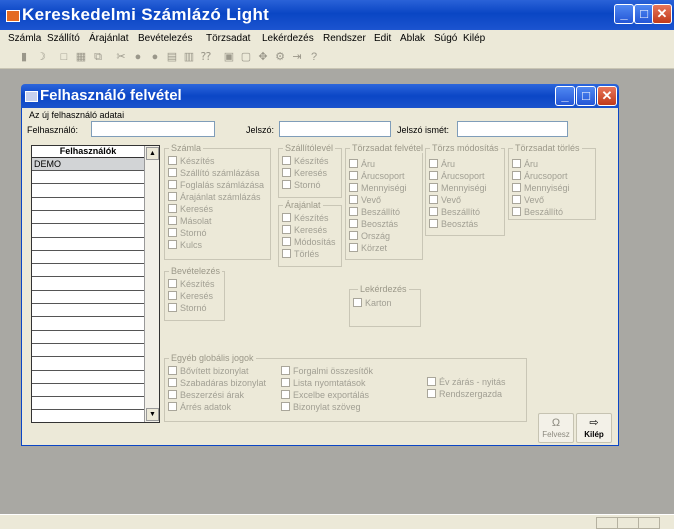  What do you see at coordinates (442, 164) in the screenshot?
I see `checkbox-torzs_modositas-0: Áru` at bounding box center [442, 164].